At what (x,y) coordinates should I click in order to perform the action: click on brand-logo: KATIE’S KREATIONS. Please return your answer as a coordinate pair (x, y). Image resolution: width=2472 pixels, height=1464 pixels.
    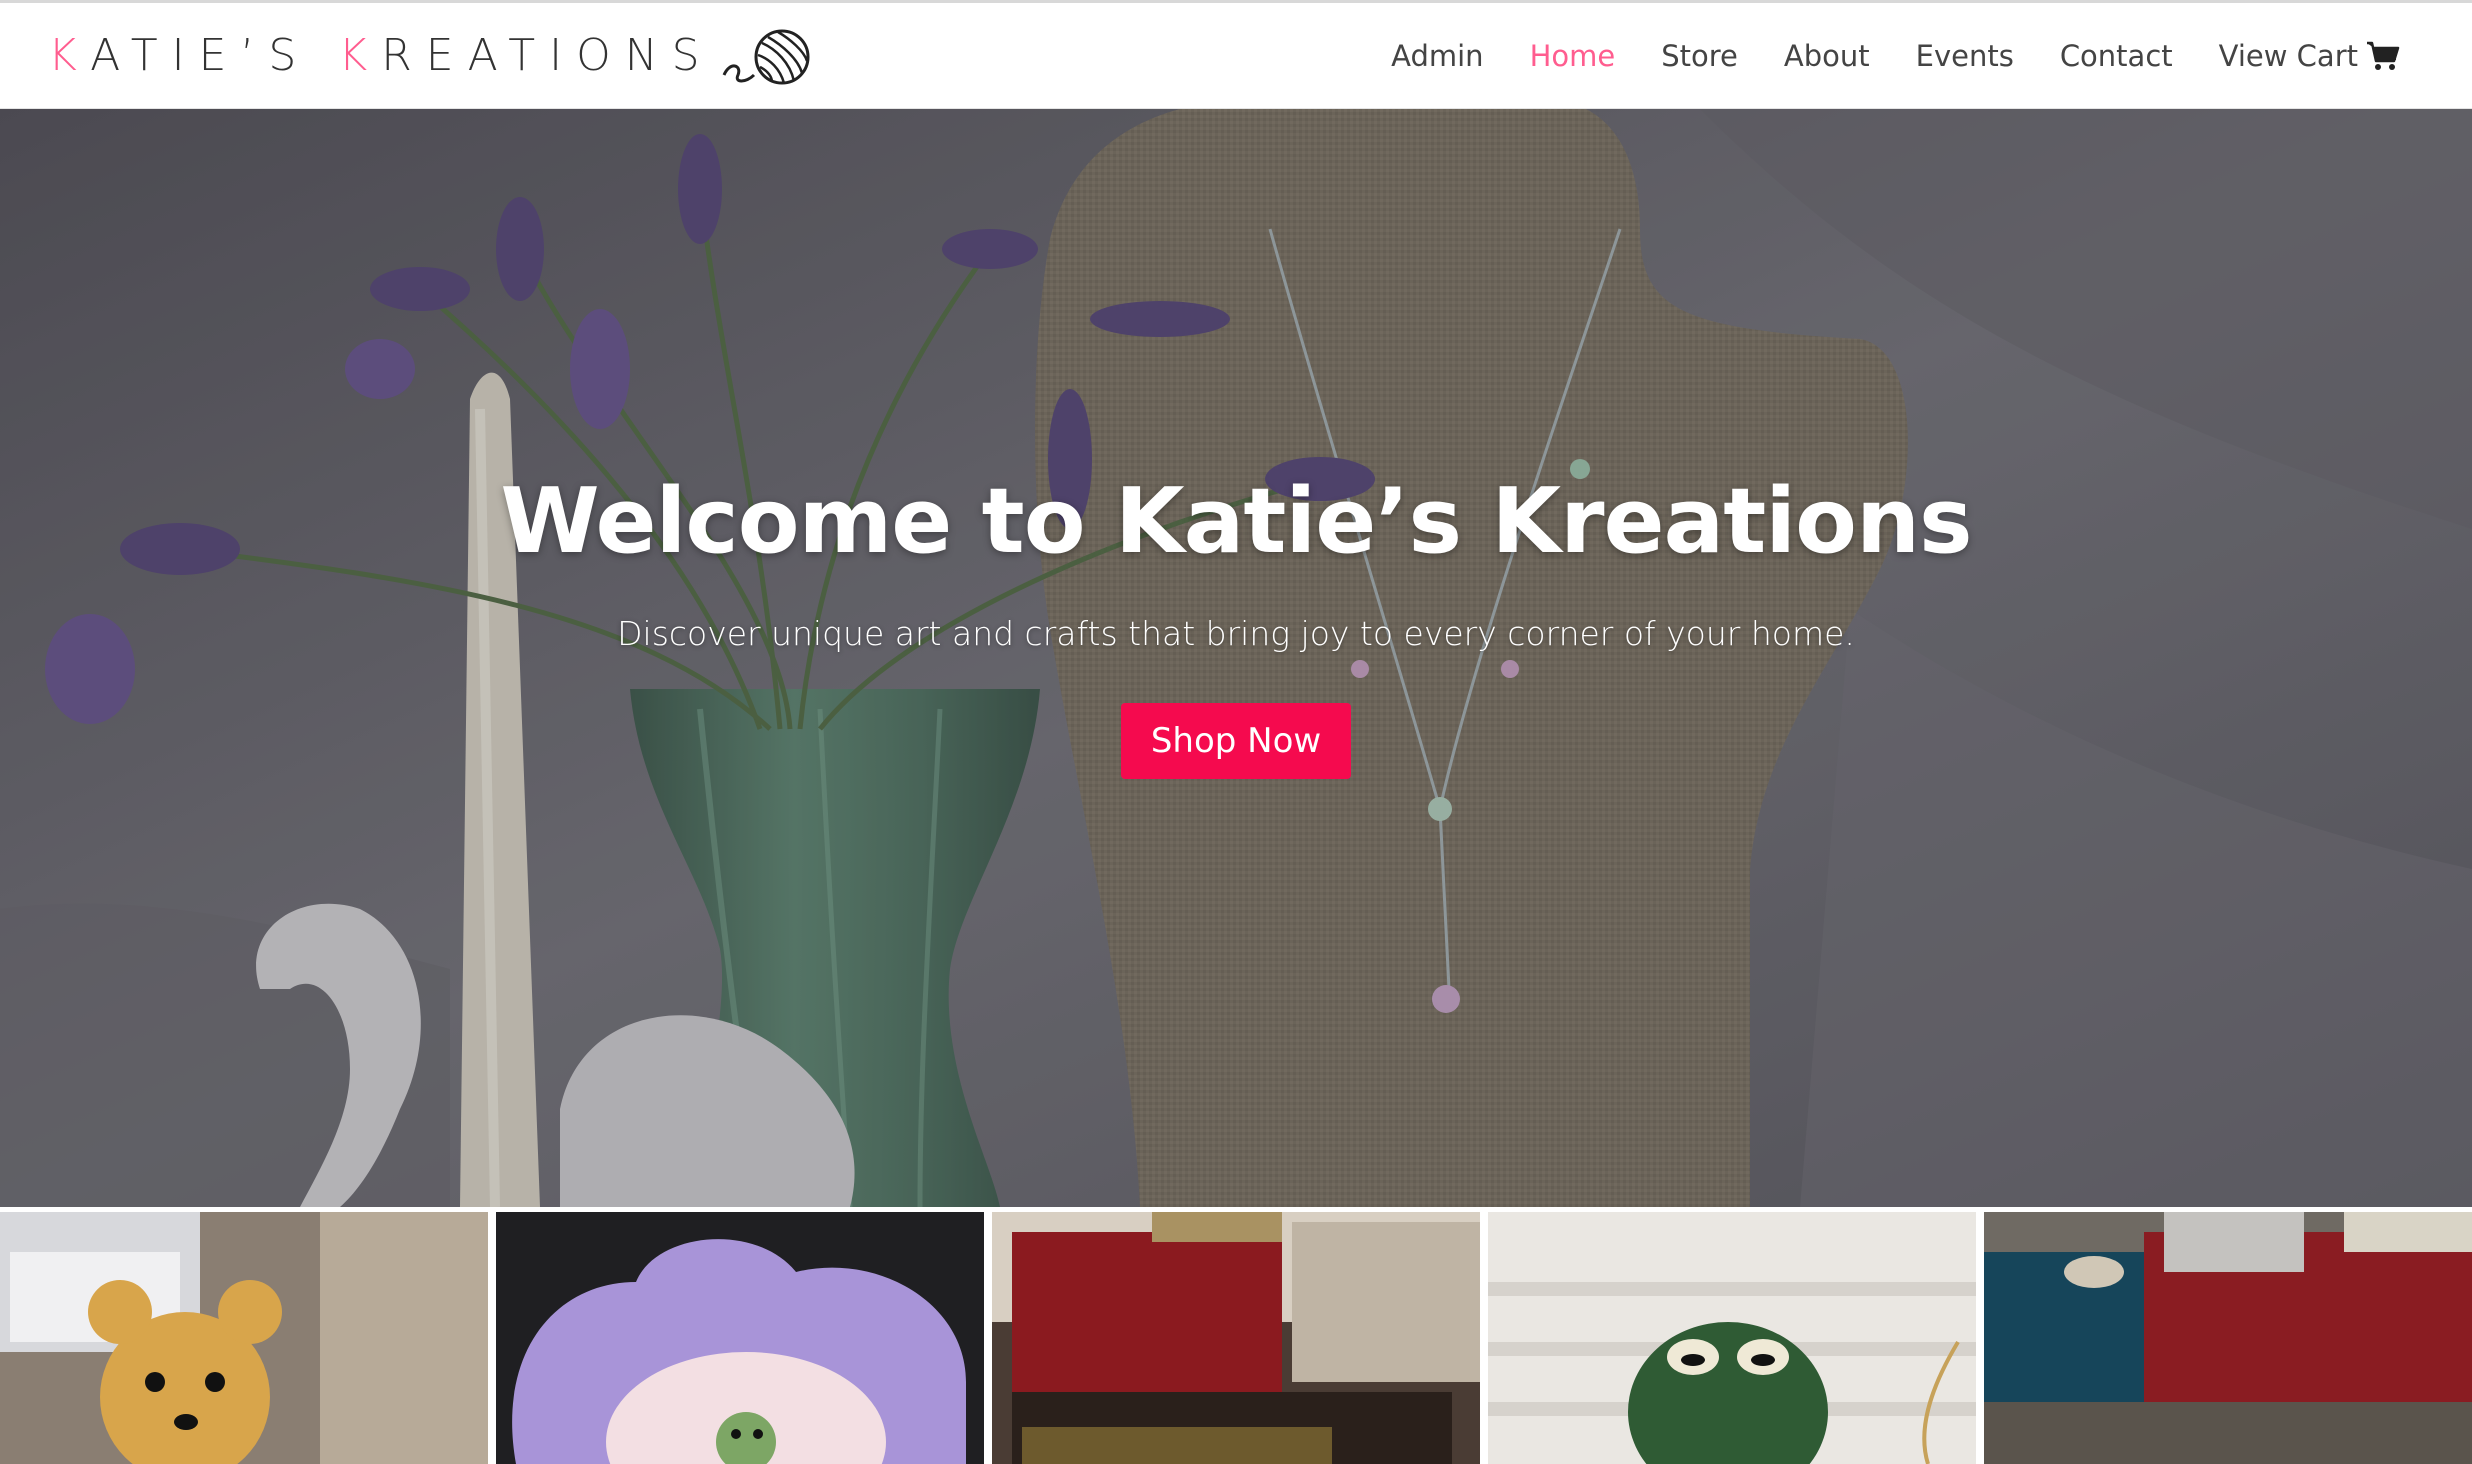
    Looking at the image, I should click on (430, 56).